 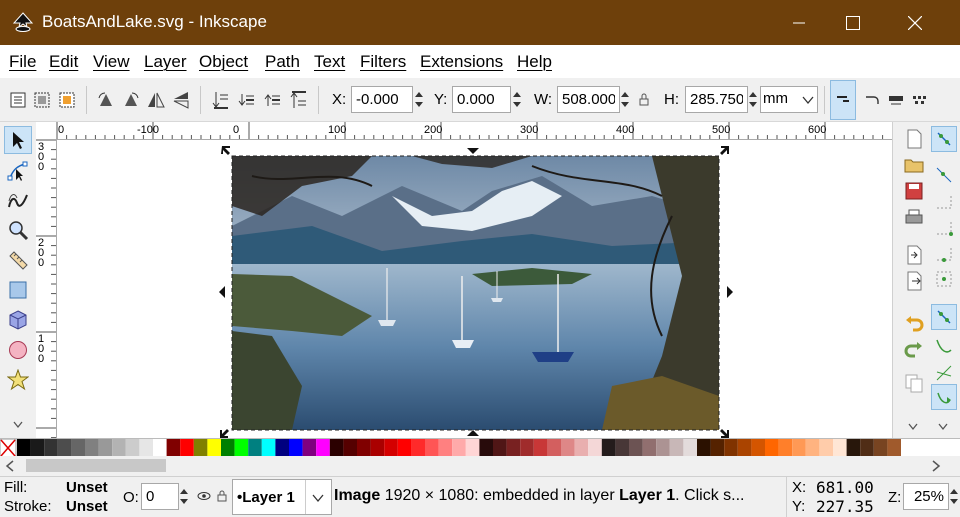 I want to click on scroll-left-icon, so click(x=10, y=466).